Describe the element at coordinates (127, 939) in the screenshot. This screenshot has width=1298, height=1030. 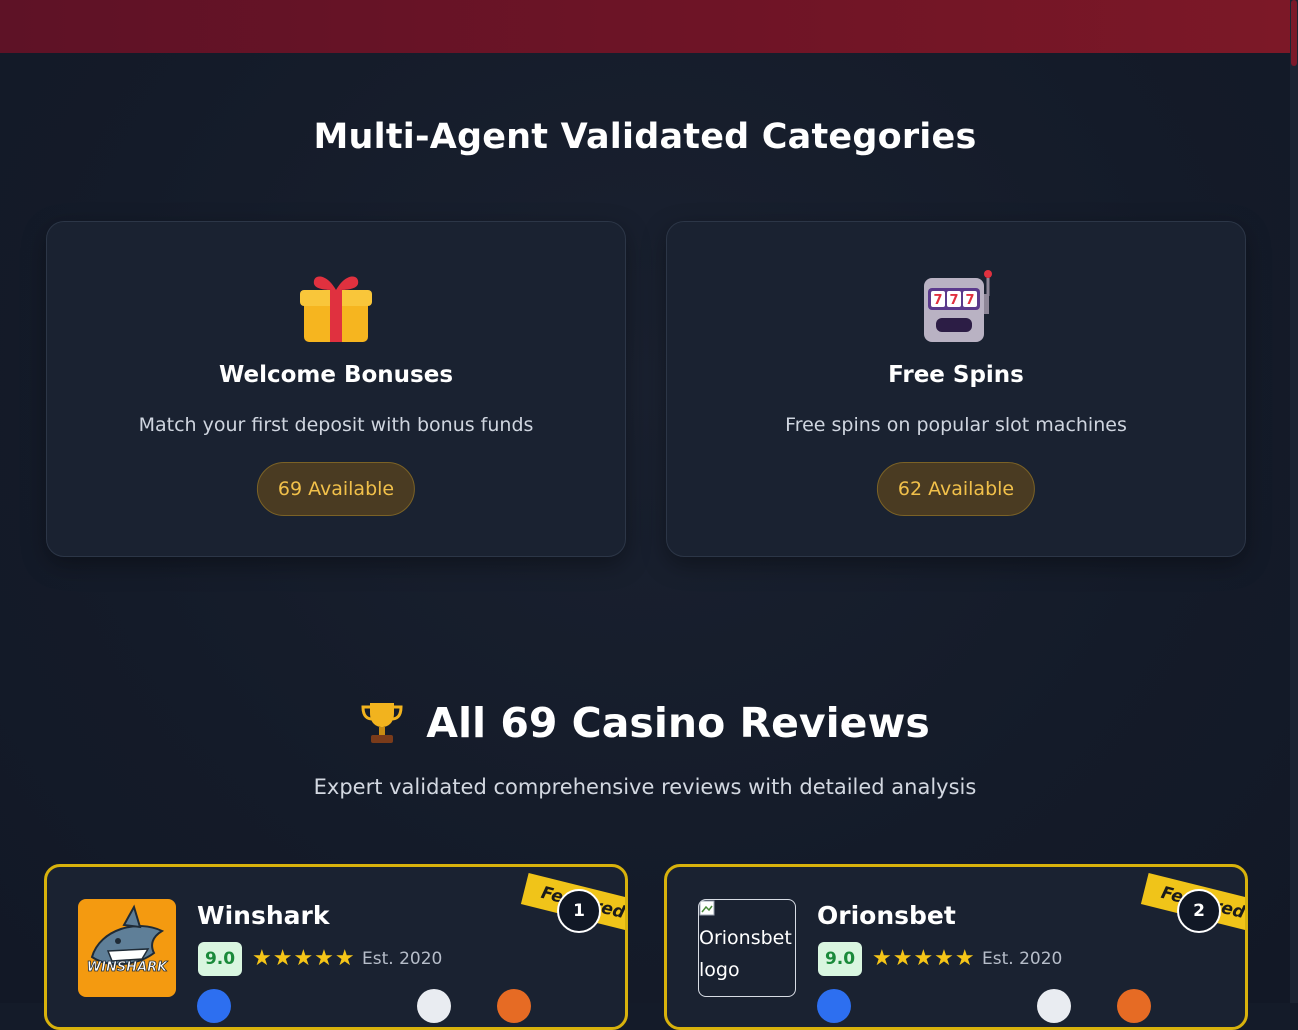
I see `shark-icon: WINSHARK` at that location.